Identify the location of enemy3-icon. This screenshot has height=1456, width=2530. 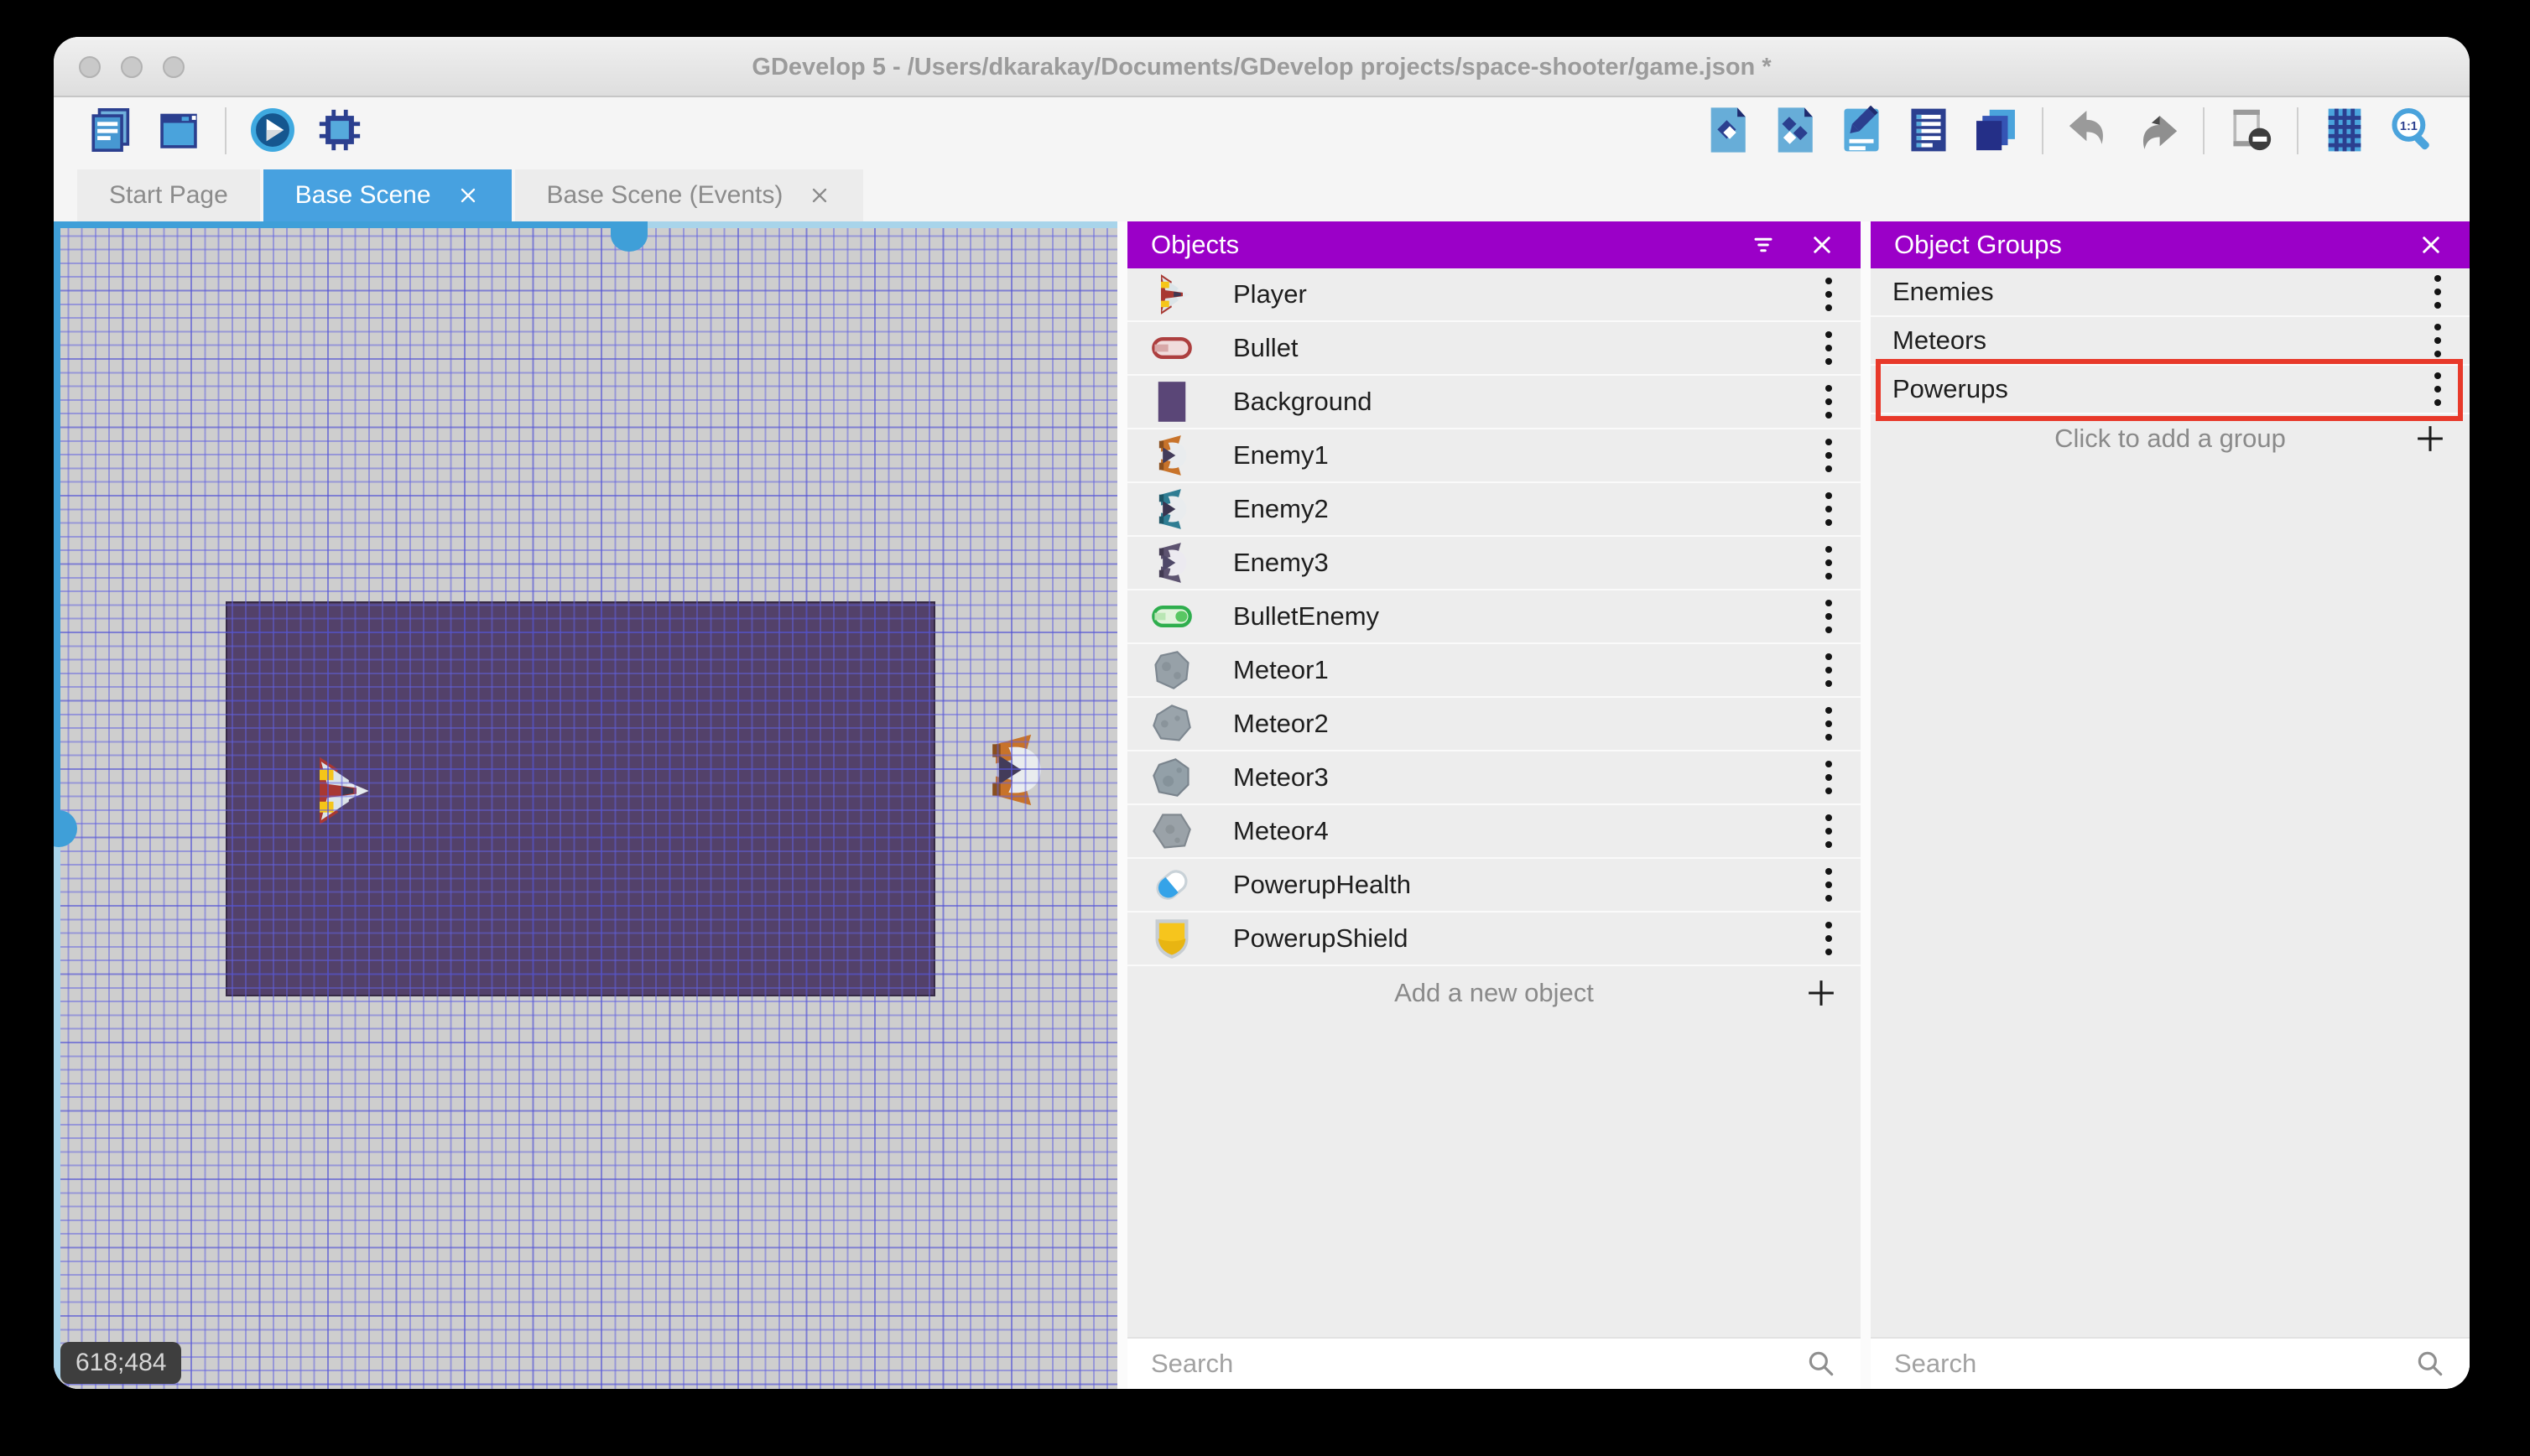
(1172, 562).